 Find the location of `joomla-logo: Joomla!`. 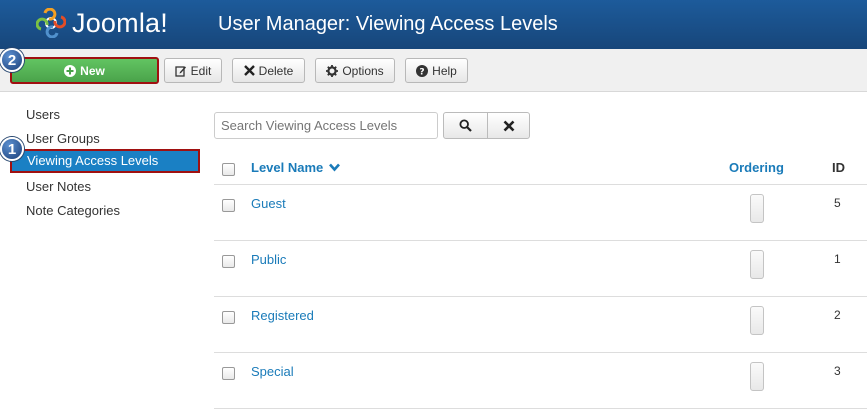

joomla-logo: Joomla! is located at coordinates (102, 23).